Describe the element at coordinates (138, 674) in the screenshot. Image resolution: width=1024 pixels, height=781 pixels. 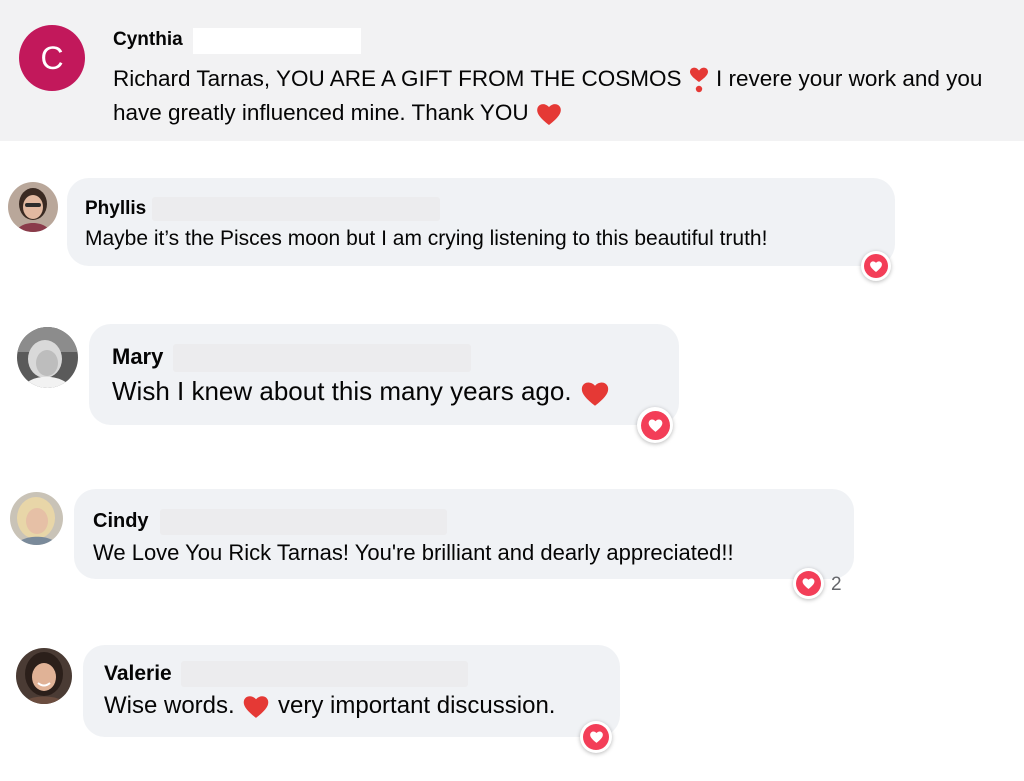
I see `commenter-name: Valerie` at that location.